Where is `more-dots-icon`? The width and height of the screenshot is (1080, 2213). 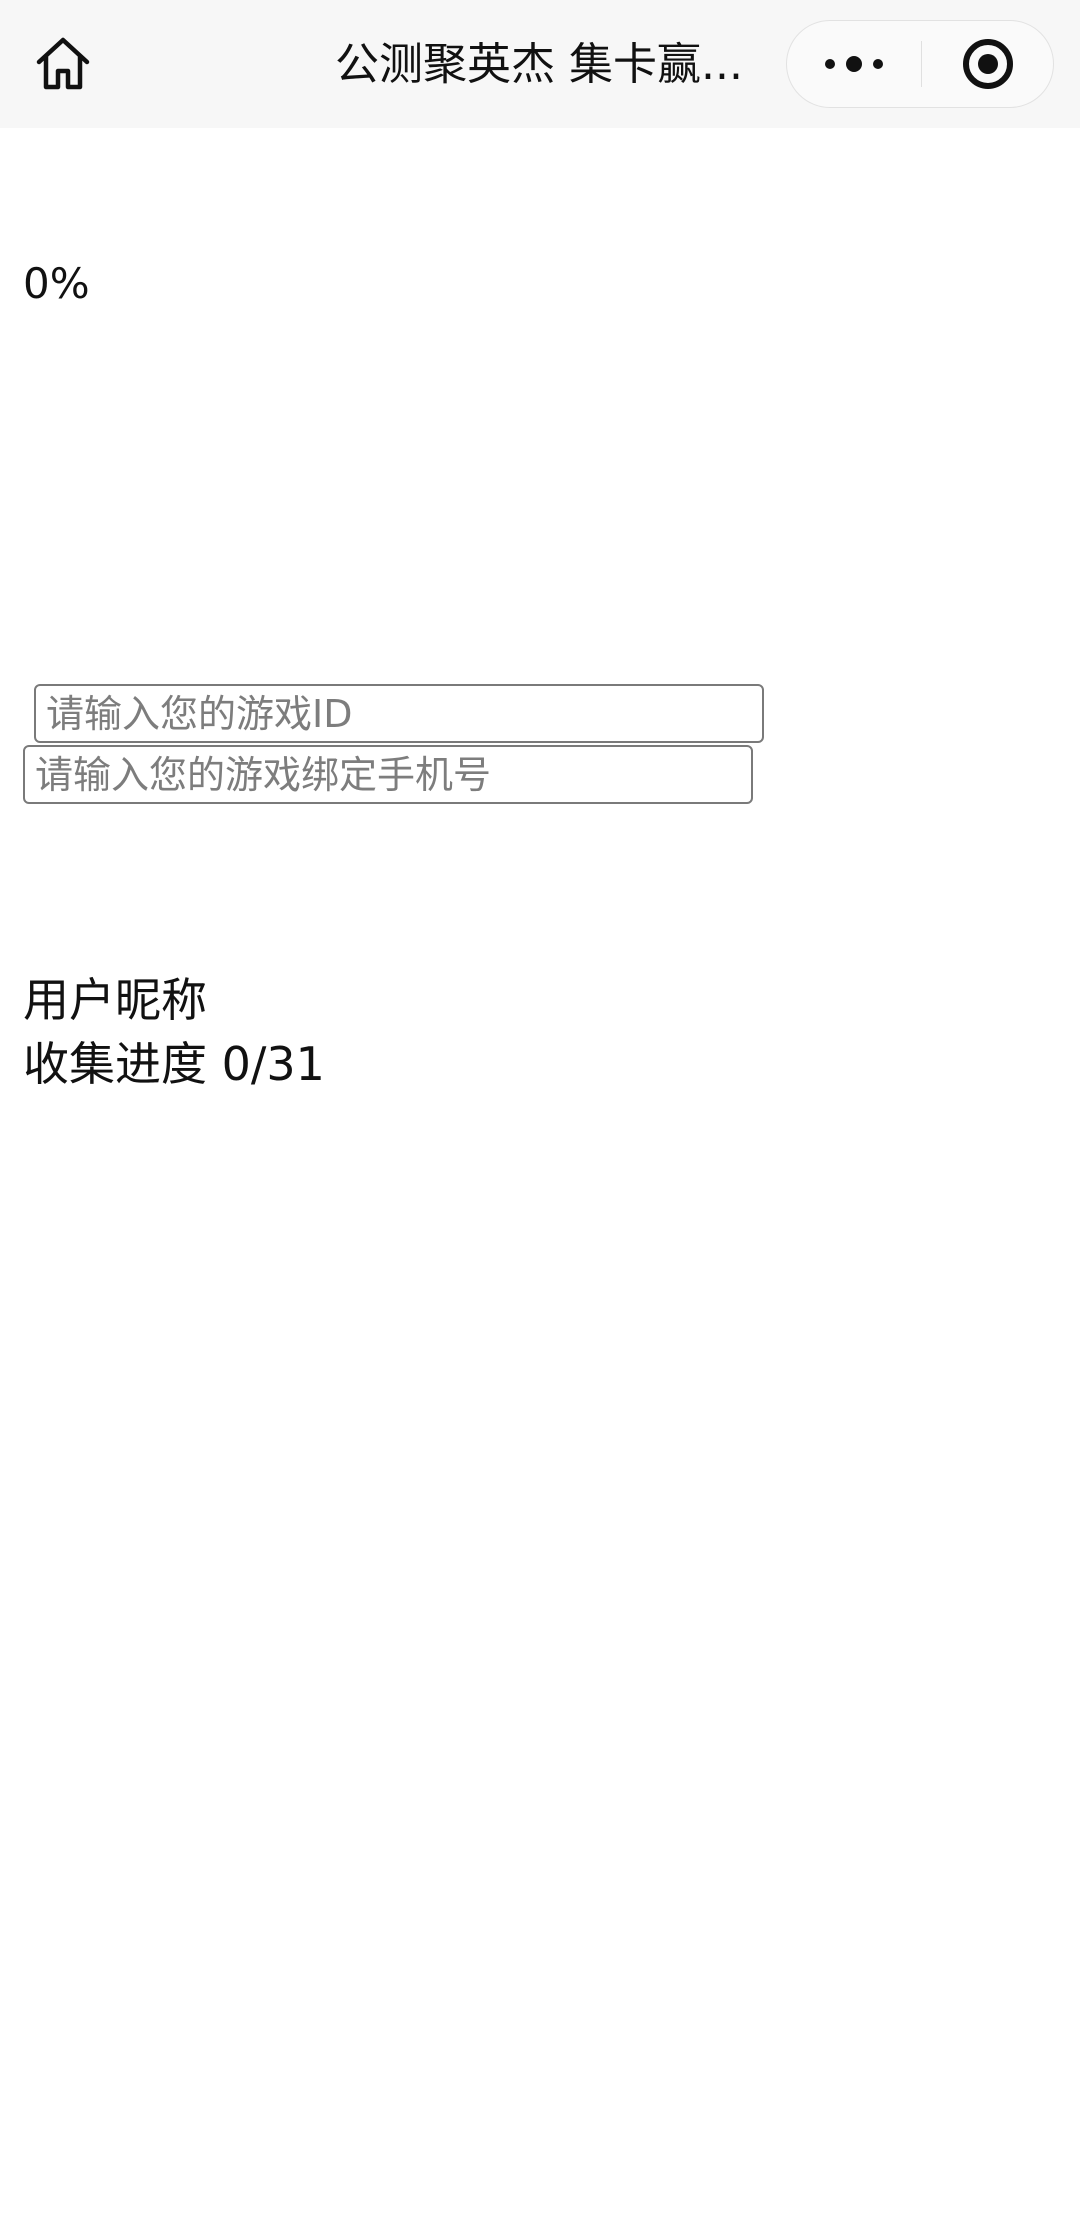 more-dots-icon is located at coordinates (854, 64).